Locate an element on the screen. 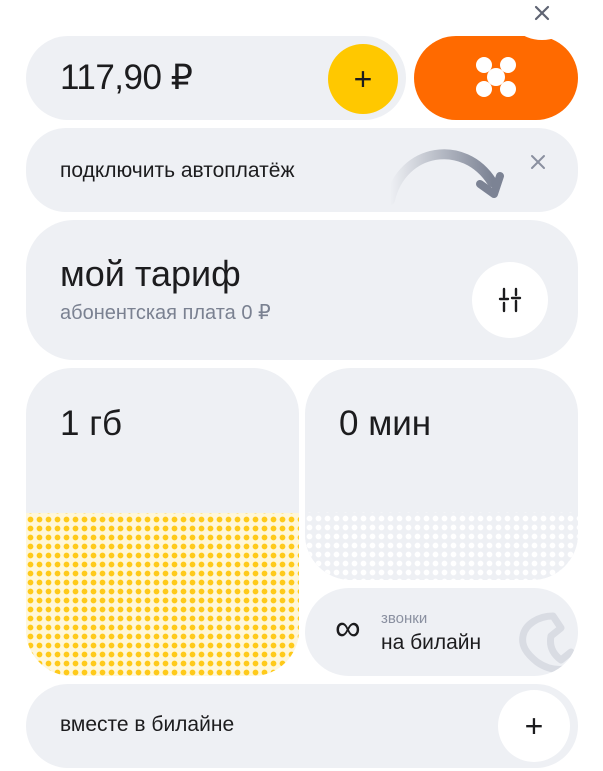  curved-arrow-icon is located at coordinates (444, 177).